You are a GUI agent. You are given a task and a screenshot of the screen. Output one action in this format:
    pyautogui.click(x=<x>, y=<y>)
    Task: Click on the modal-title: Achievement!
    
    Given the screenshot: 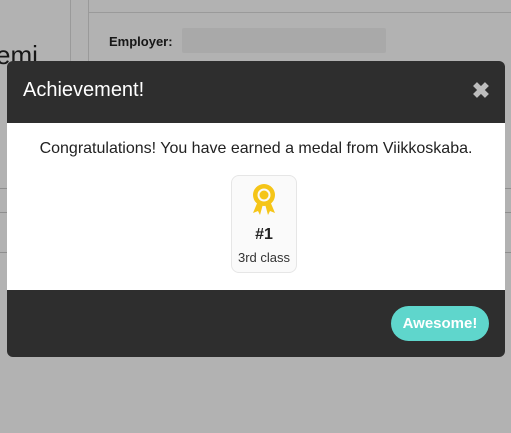 What is the action you would take?
    pyautogui.click(x=84, y=90)
    